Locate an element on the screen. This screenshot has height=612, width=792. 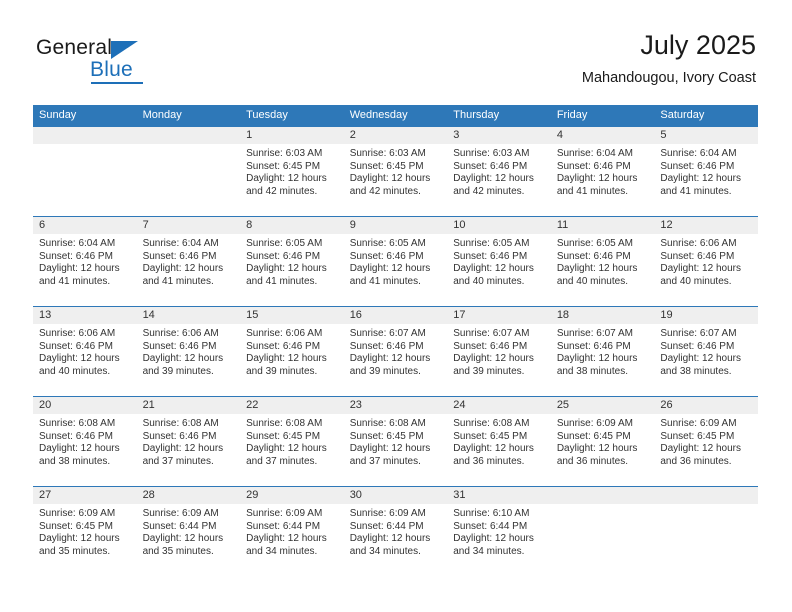
sunset-line: Sunset: 6:45 PM is located at coordinates (386, 166).